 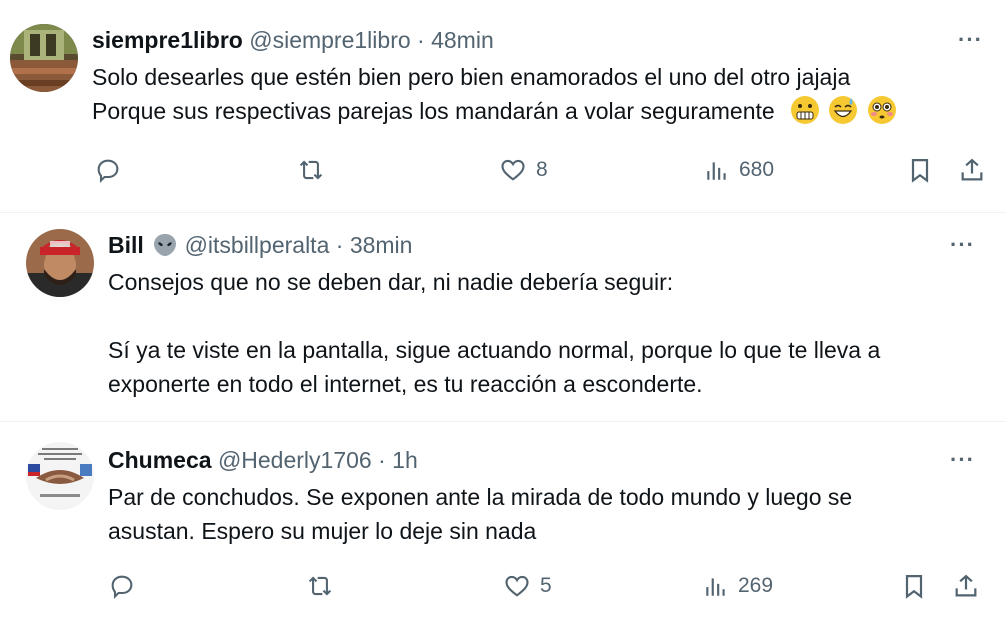 I want to click on like-button: 5, so click(x=527, y=586).